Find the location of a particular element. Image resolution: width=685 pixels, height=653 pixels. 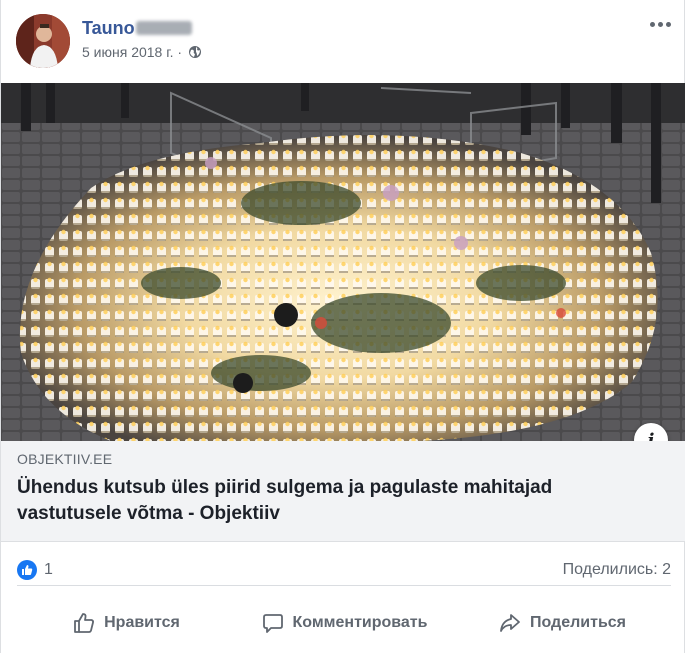

post-meta: 5 июня 2018 г. · is located at coordinates (142, 52).